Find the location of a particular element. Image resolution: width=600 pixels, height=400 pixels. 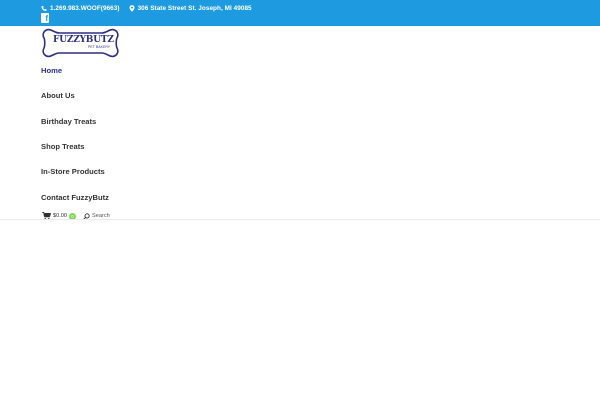

nav-item-in-store-products: In-Store Products is located at coordinates (73, 171).